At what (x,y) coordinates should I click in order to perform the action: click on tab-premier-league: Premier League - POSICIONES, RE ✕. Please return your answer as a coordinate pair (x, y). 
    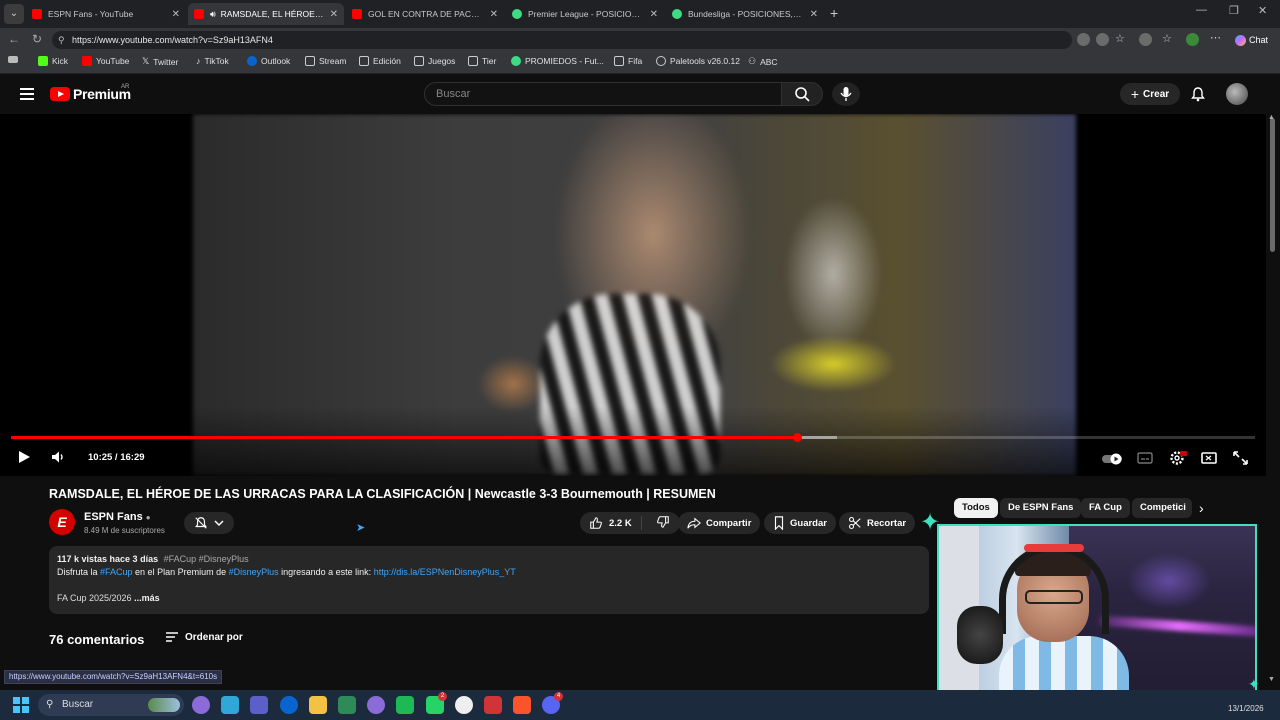
    Looking at the image, I should click on (585, 14).